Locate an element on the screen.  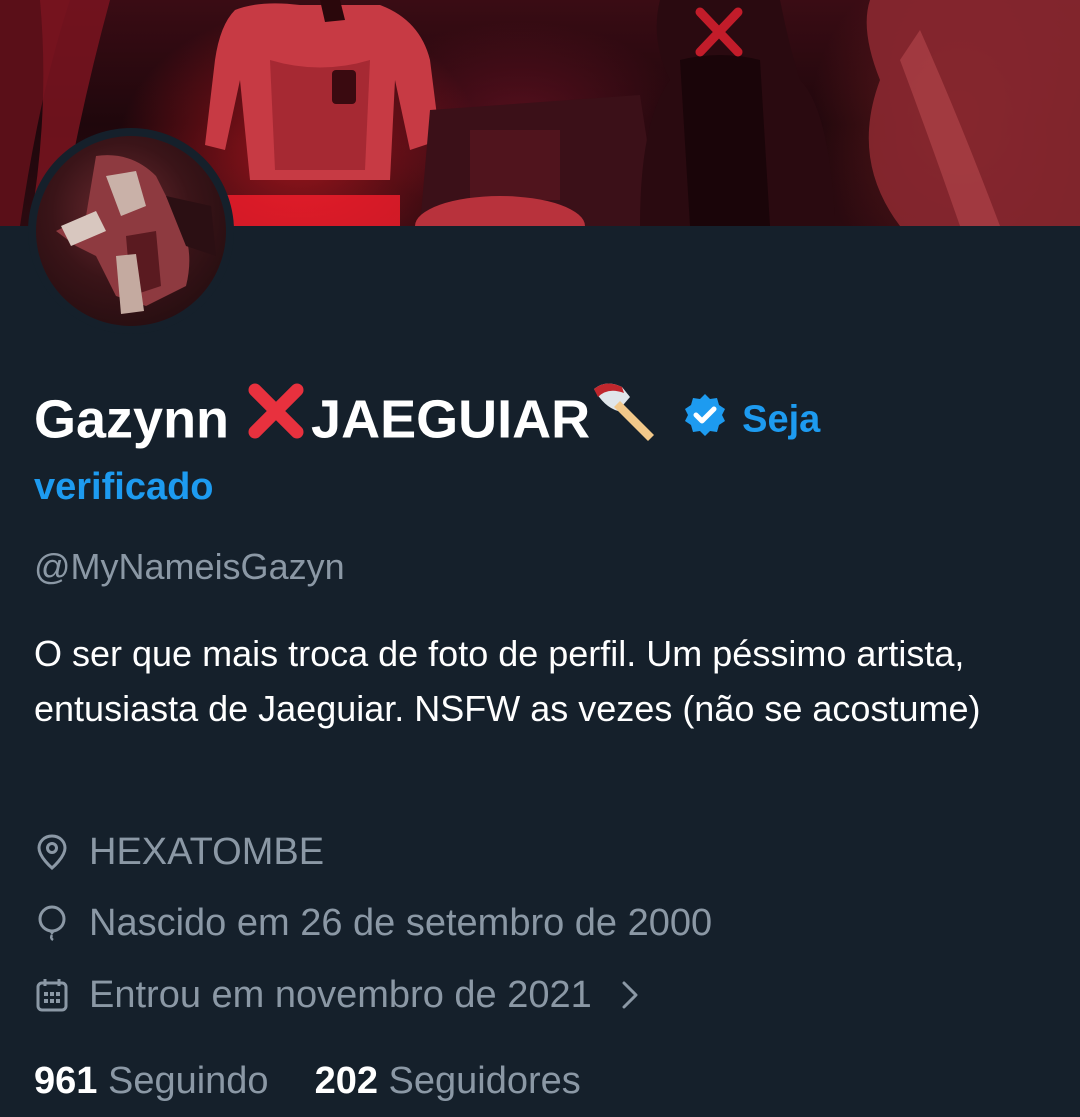
avatar is located at coordinates (131, 231).